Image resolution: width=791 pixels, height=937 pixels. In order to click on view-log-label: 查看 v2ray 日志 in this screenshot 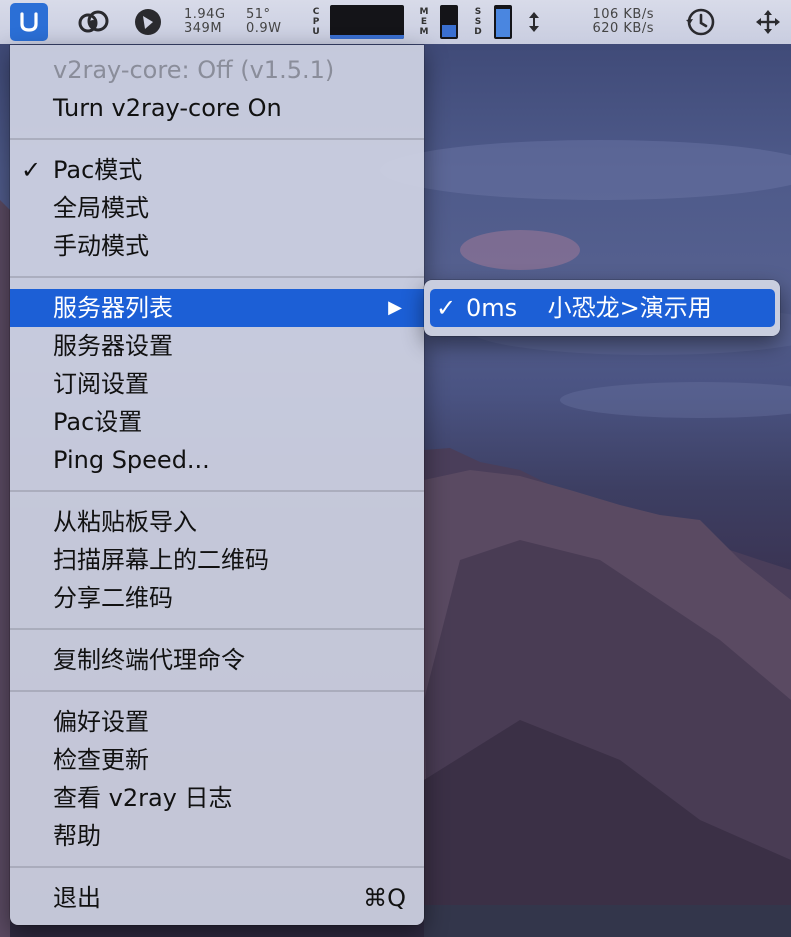, I will do `click(143, 798)`.